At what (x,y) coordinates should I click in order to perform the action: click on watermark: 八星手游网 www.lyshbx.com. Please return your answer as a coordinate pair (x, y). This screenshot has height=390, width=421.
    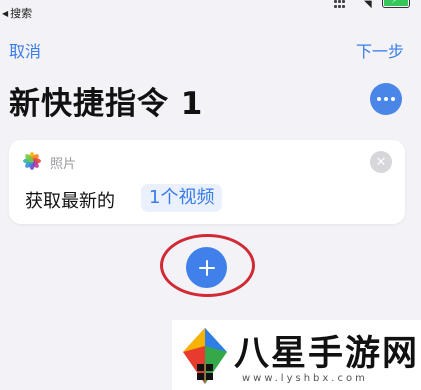
    Looking at the image, I should click on (296, 355).